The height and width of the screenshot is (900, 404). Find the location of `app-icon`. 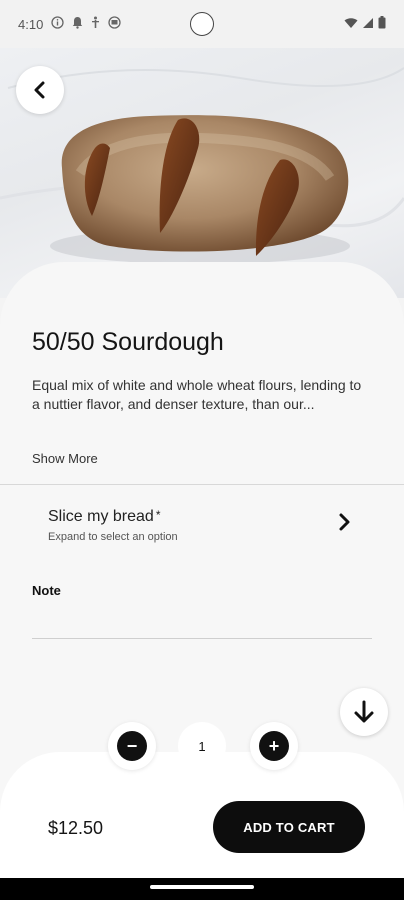

app-icon is located at coordinates (114, 24).